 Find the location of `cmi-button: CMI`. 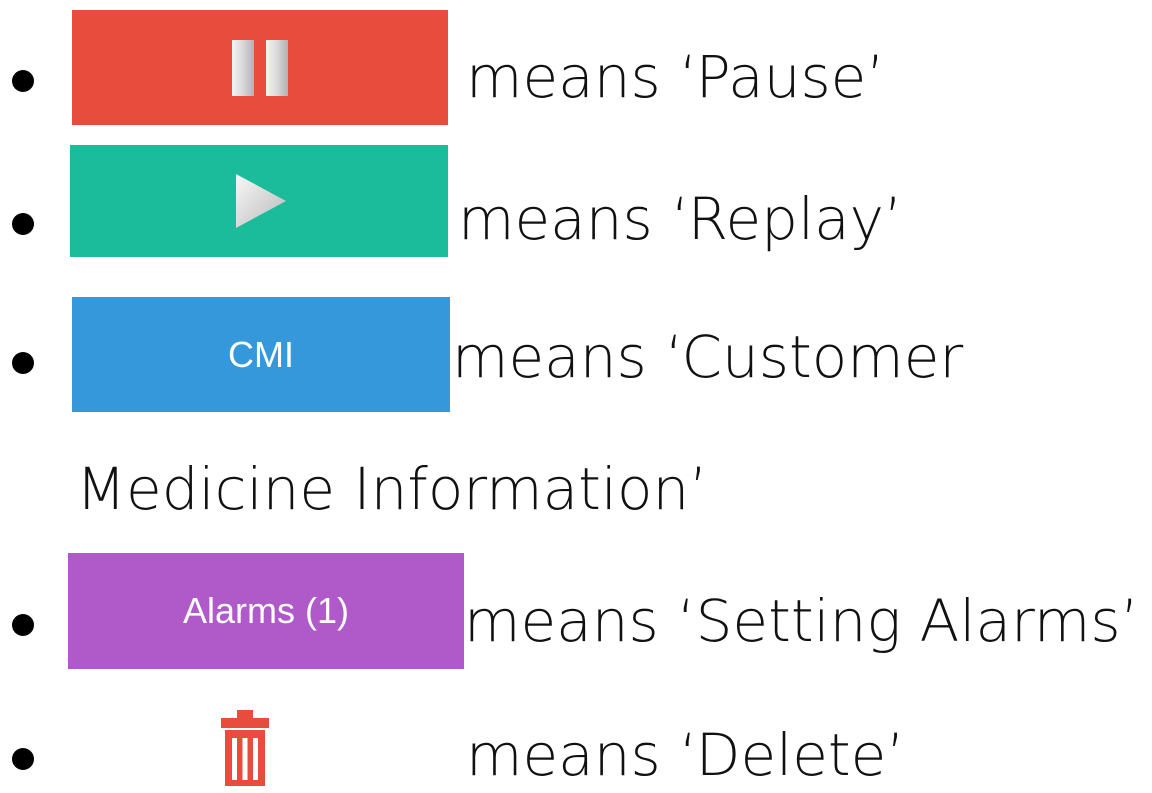

cmi-button: CMI is located at coordinates (261, 354).